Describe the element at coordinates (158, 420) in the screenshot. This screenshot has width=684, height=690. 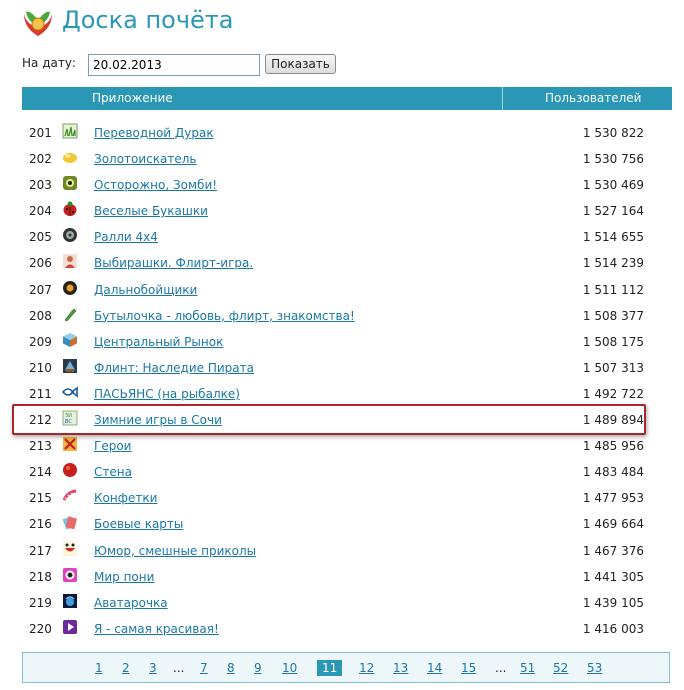
I see `app-link: Зимние игры в Сочи` at that location.